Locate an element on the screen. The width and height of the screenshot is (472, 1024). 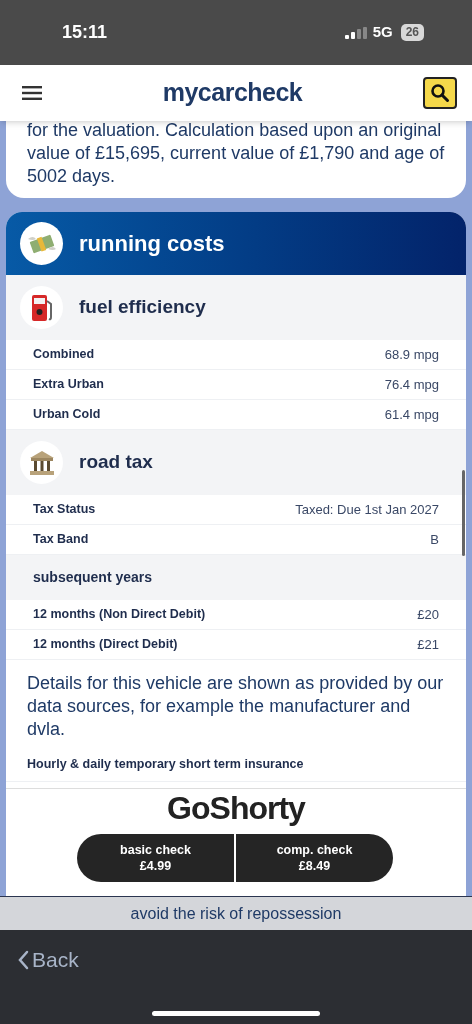
money-icon is located at coordinates (41, 243).